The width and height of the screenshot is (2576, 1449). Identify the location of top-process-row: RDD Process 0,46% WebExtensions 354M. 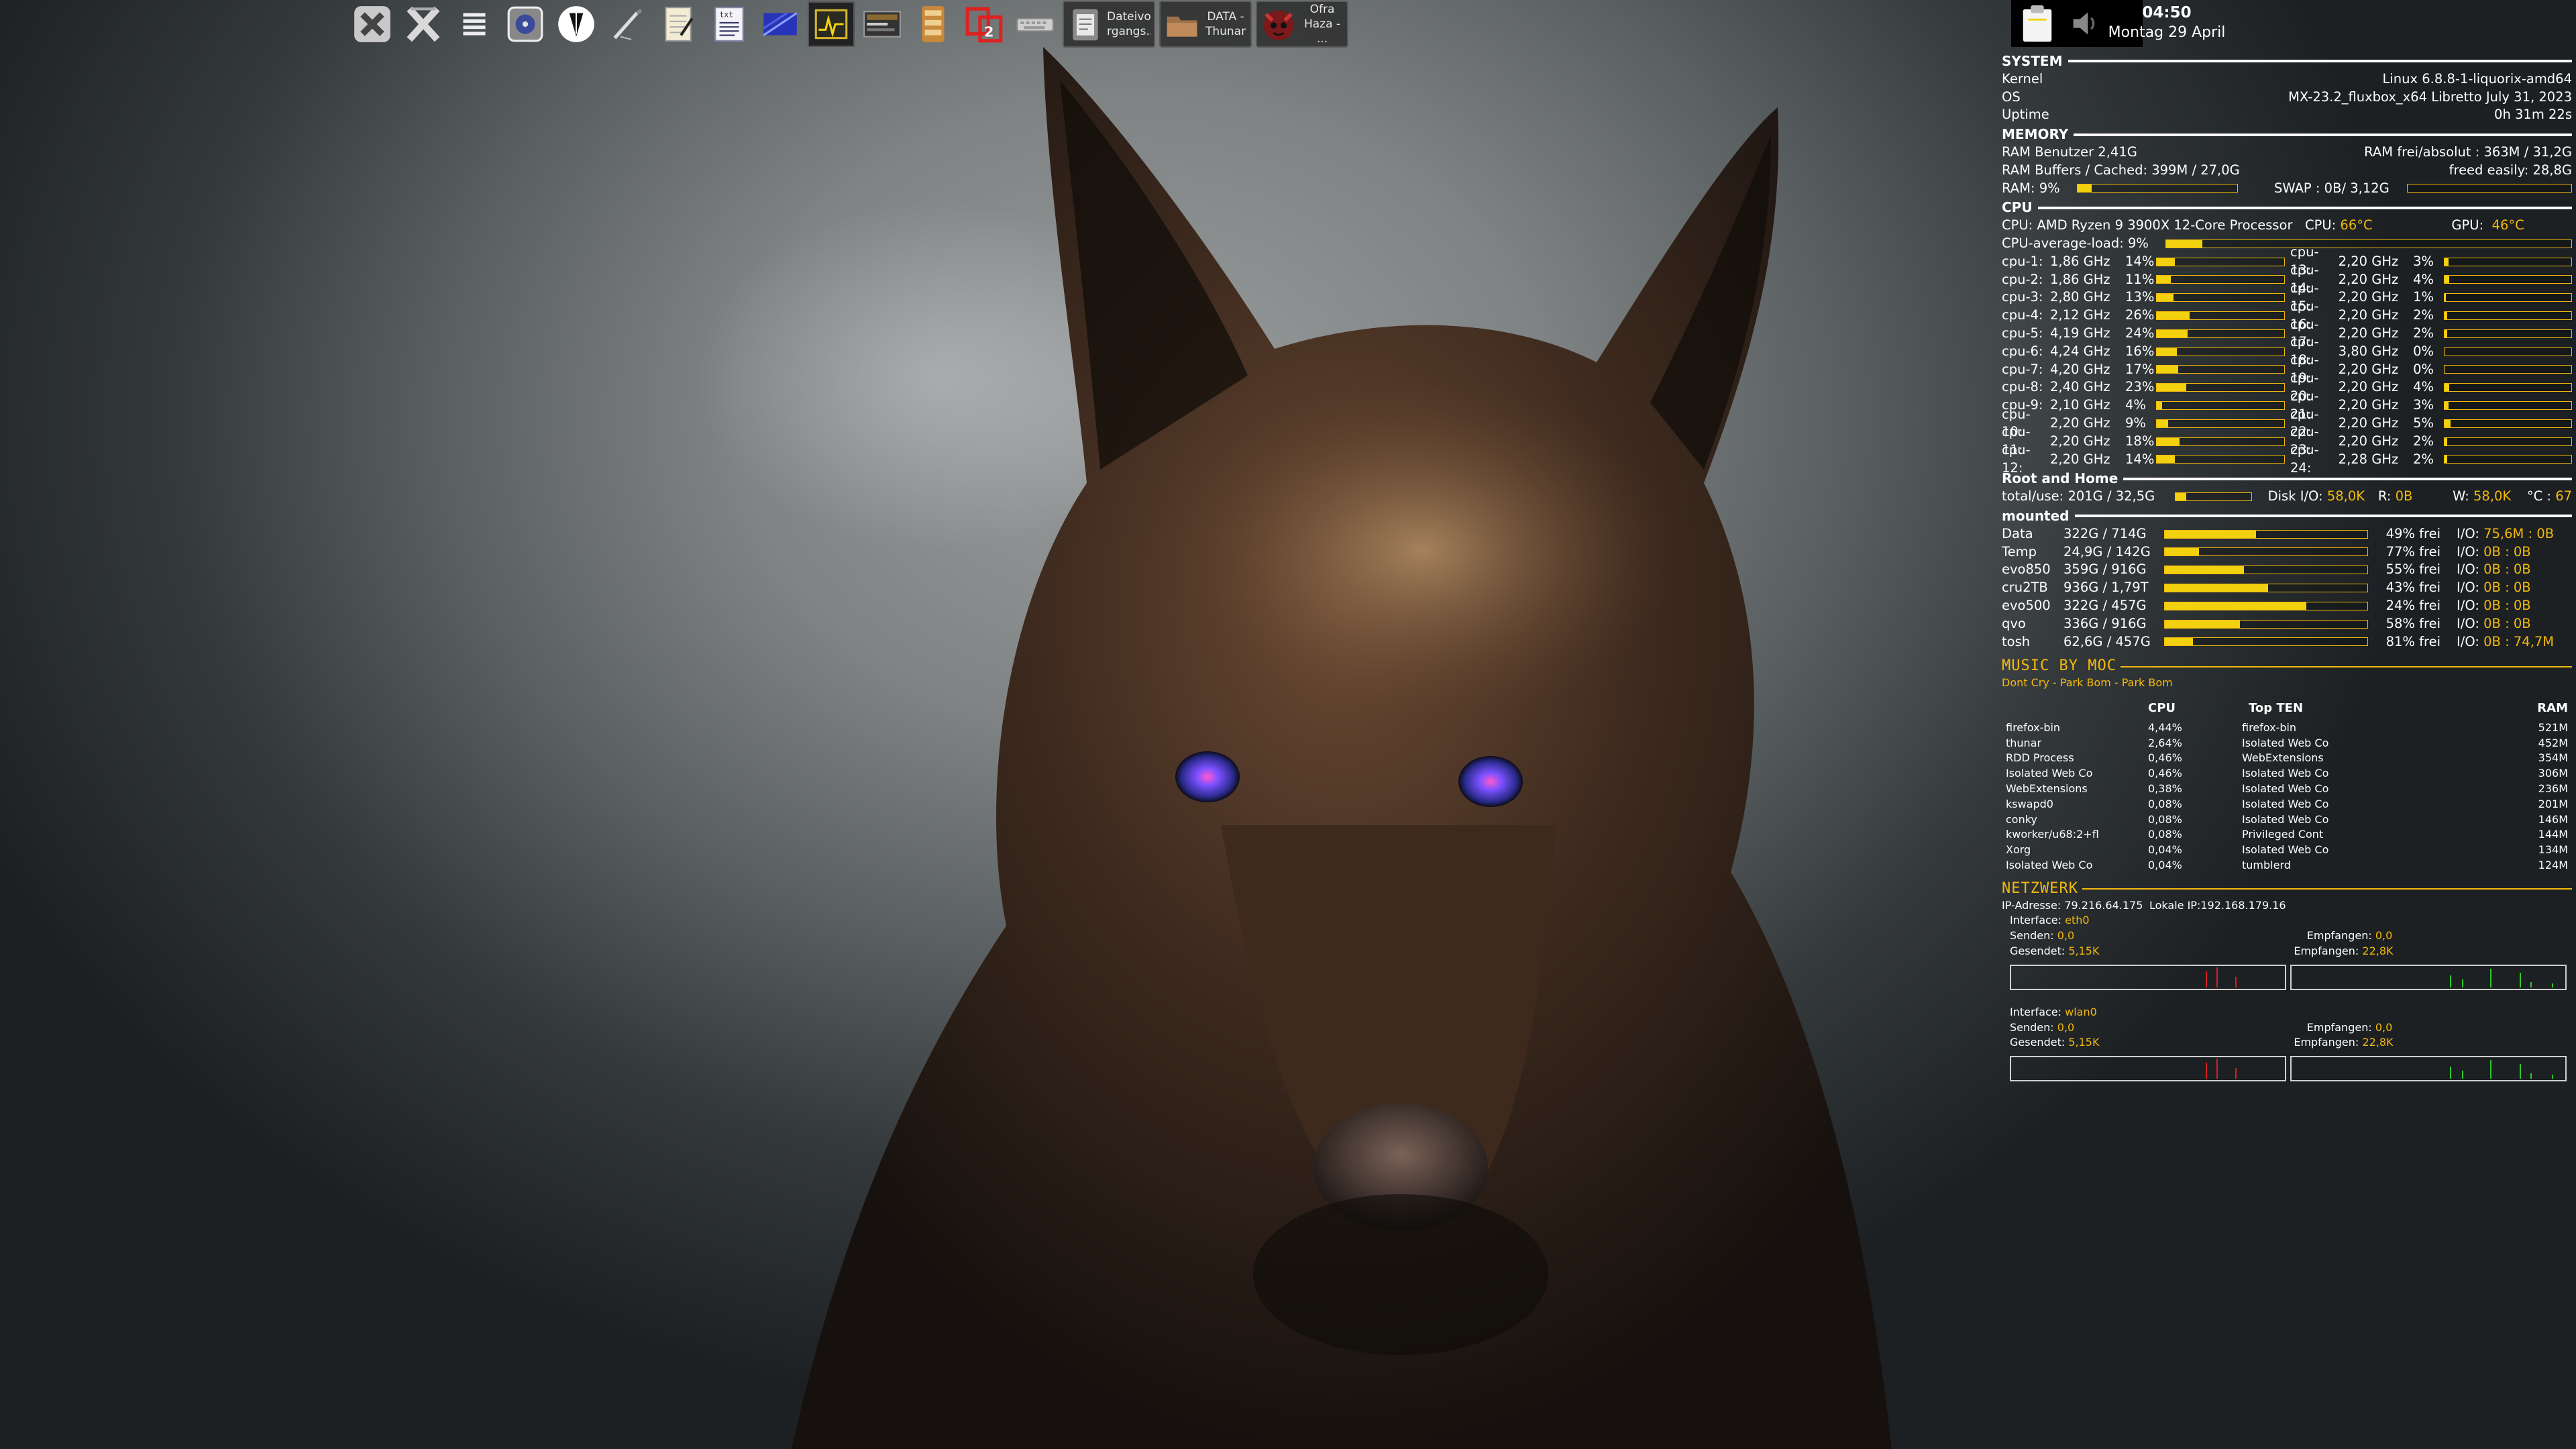
(2287, 758).